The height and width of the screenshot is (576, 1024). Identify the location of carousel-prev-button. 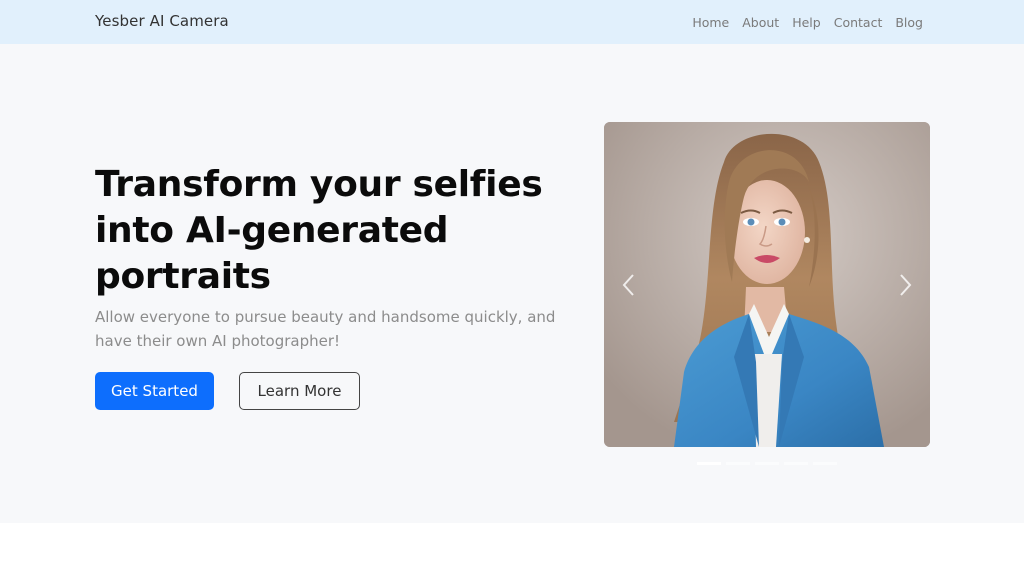
(629, 285).